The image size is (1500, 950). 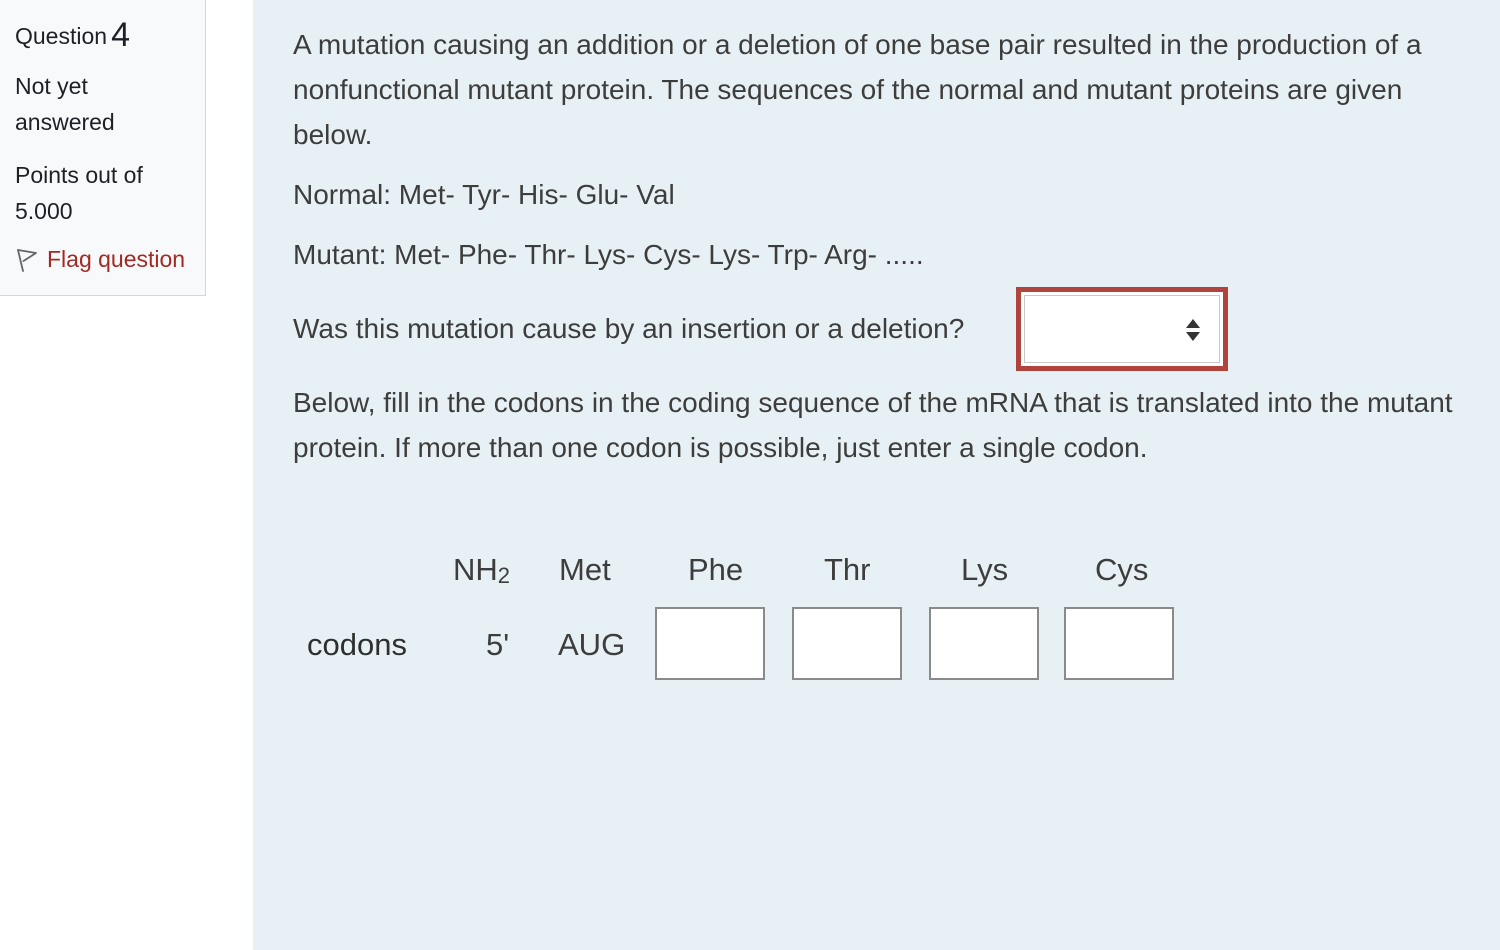 I want to click on amino-acid-thr: Thr, so click(x=847, y=569).